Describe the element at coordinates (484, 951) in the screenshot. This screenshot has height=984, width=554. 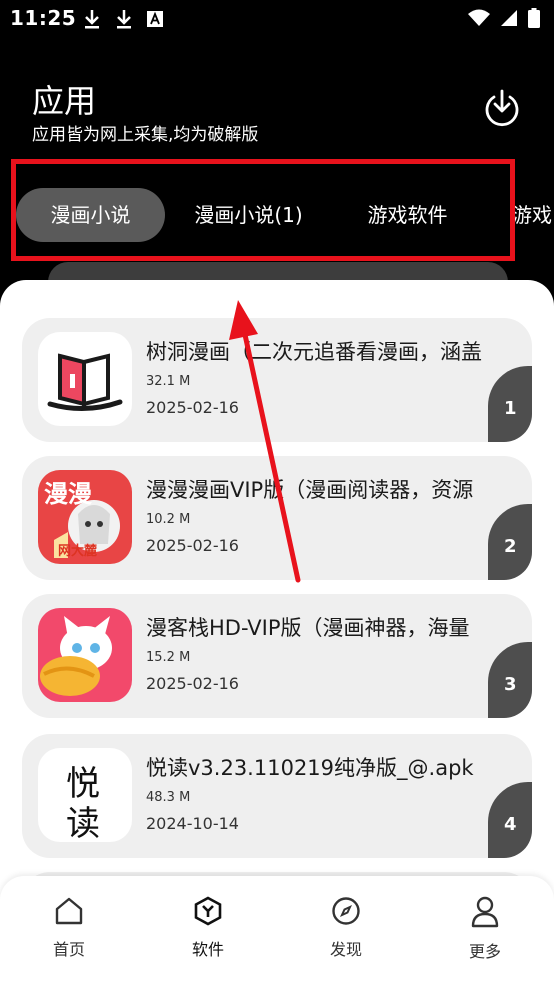
I see `nav-label: 更多` at that location.